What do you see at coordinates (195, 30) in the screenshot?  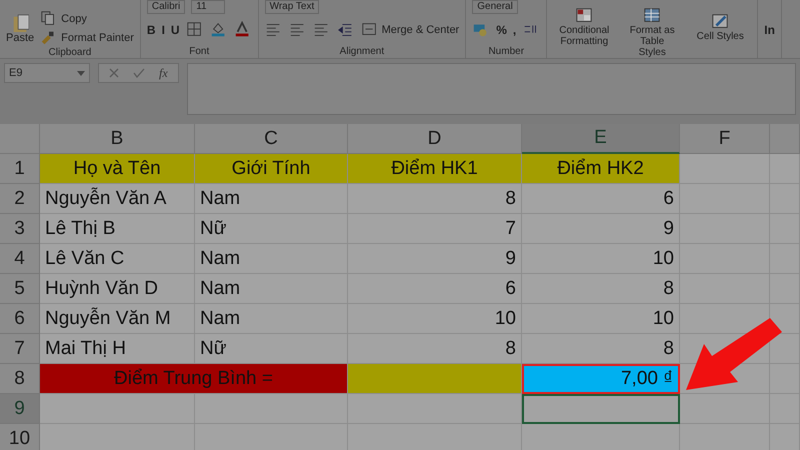 I see `borders-icon` at bounding box center [195, 30].